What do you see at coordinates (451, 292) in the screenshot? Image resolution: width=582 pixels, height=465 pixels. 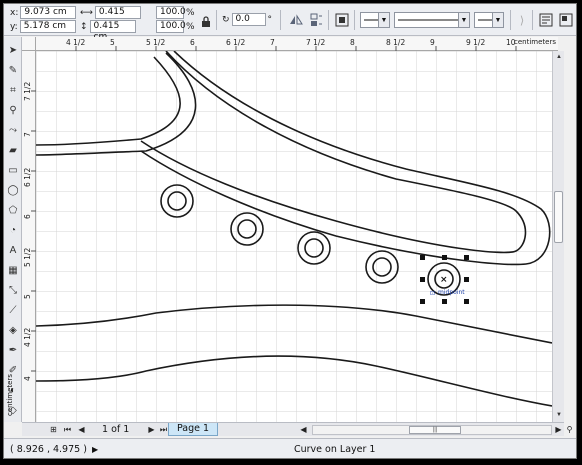 I see `snap-node-label: midpoint` at bounding box center [451, 292].